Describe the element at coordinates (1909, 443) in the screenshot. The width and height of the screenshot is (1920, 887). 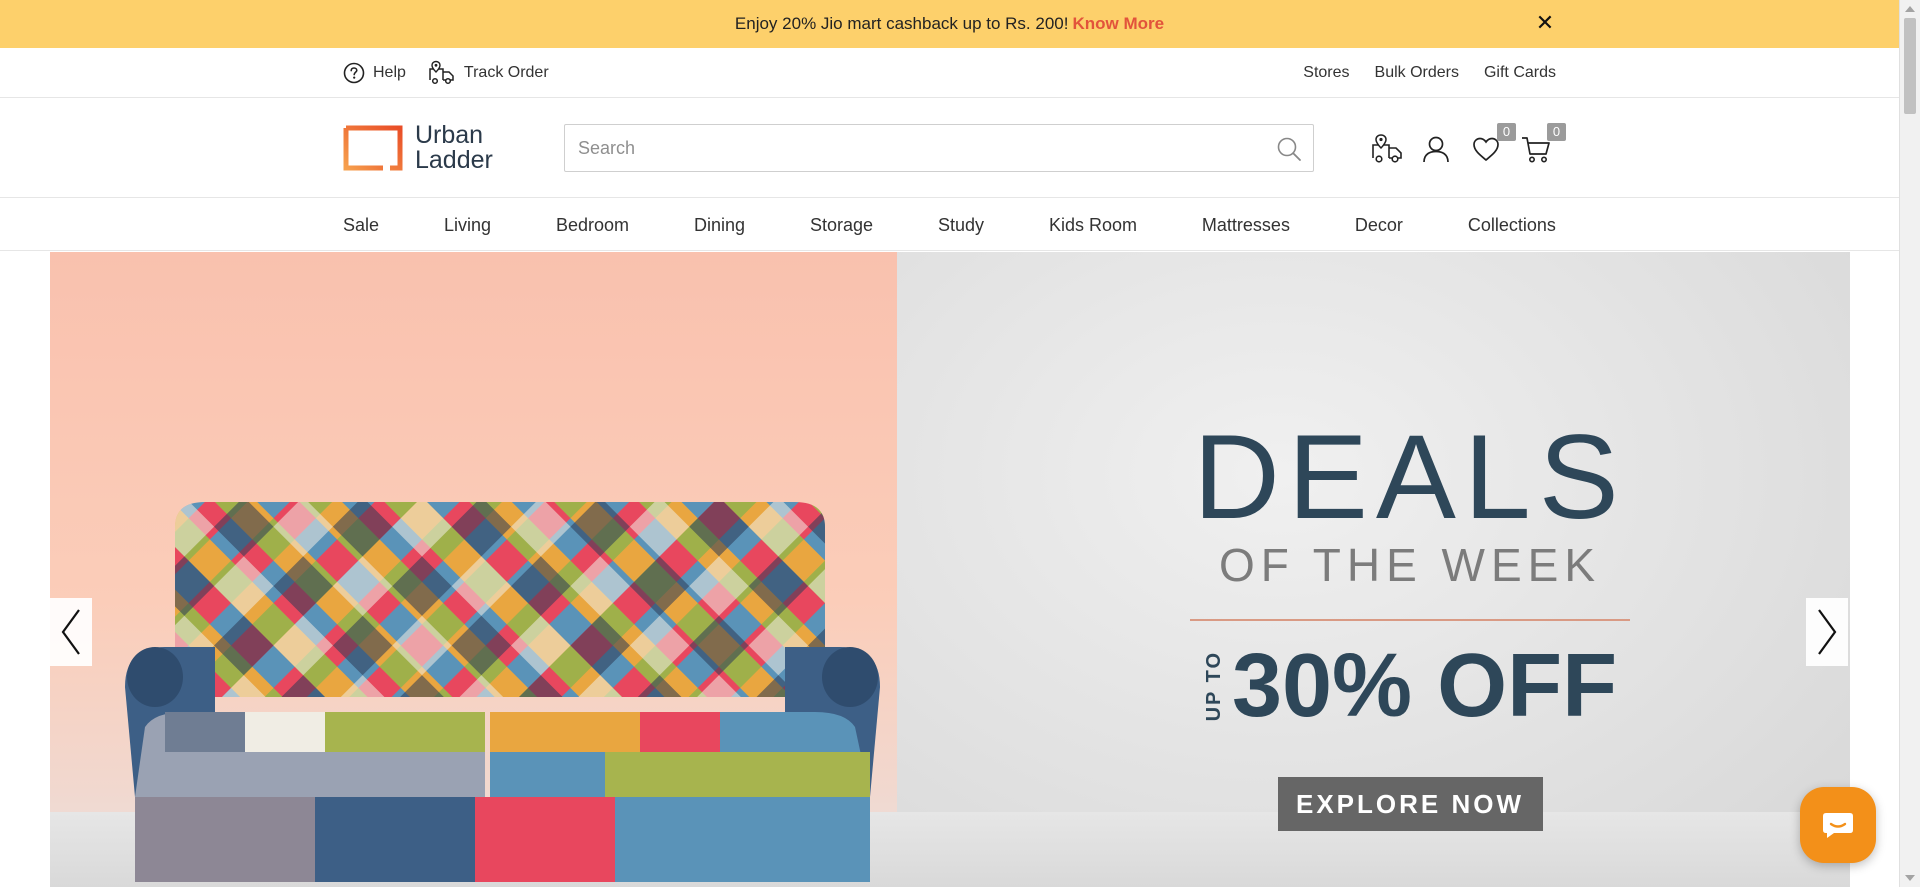
I see `page-scrollbar` at that location.